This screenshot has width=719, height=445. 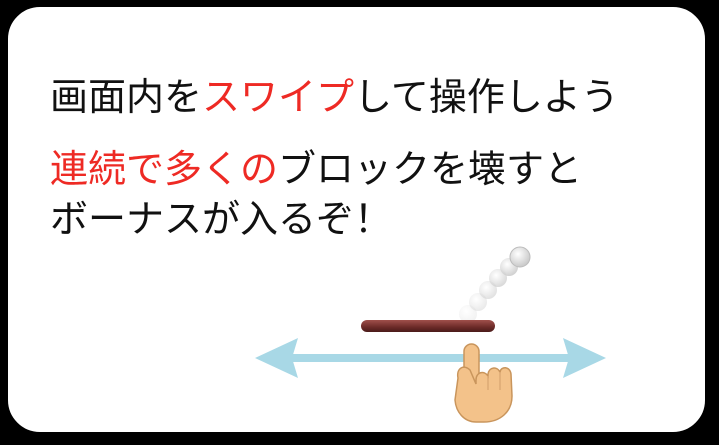 What do you see at coordinates (428, 326) in the screenshot?
I see `paddle-icon` at bounding box center [428, 326].